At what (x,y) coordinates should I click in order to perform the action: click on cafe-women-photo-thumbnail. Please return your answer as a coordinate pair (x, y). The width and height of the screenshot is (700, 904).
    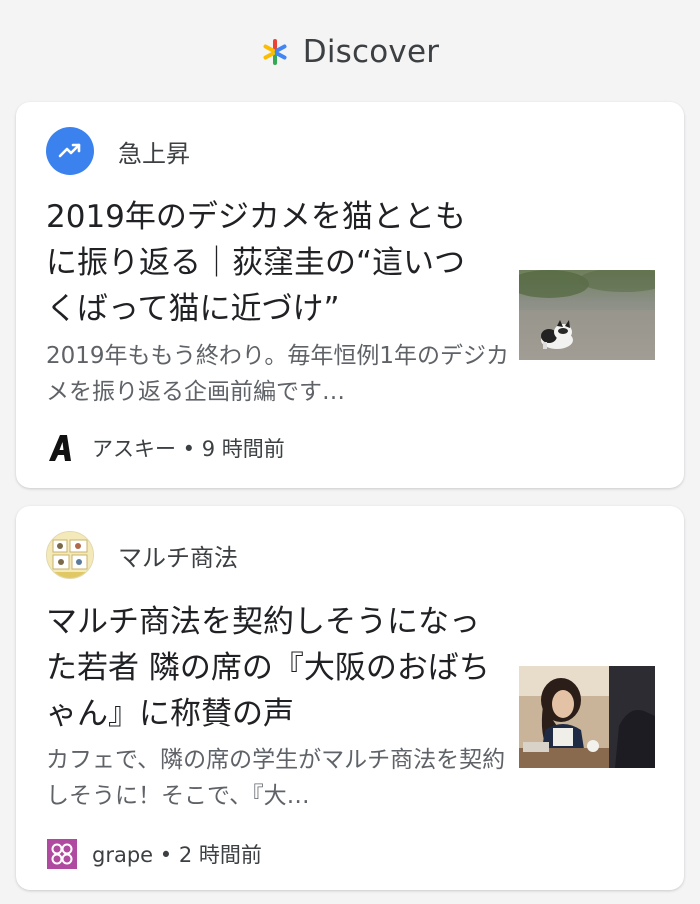
    Looking at the image, I should click on (587, 717).